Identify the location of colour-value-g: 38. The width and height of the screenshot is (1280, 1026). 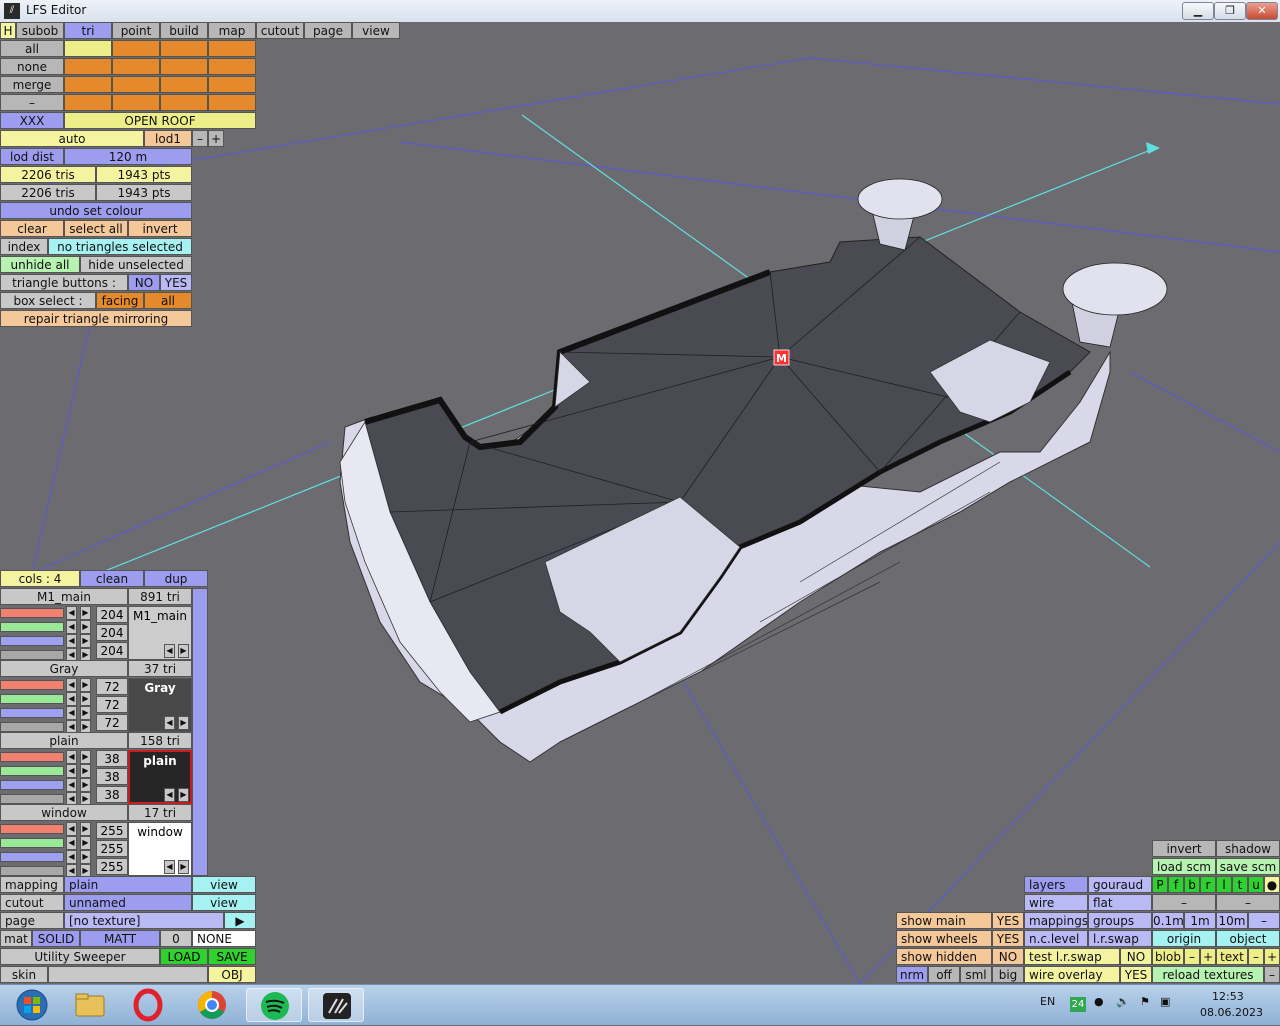
(112, 776).